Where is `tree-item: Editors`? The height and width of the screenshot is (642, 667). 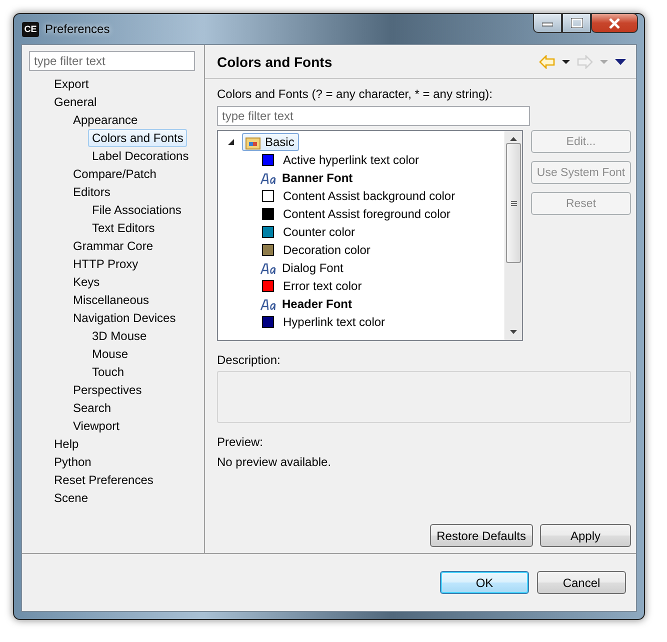 tree-item: Editors is located at coordinates (91, 192).